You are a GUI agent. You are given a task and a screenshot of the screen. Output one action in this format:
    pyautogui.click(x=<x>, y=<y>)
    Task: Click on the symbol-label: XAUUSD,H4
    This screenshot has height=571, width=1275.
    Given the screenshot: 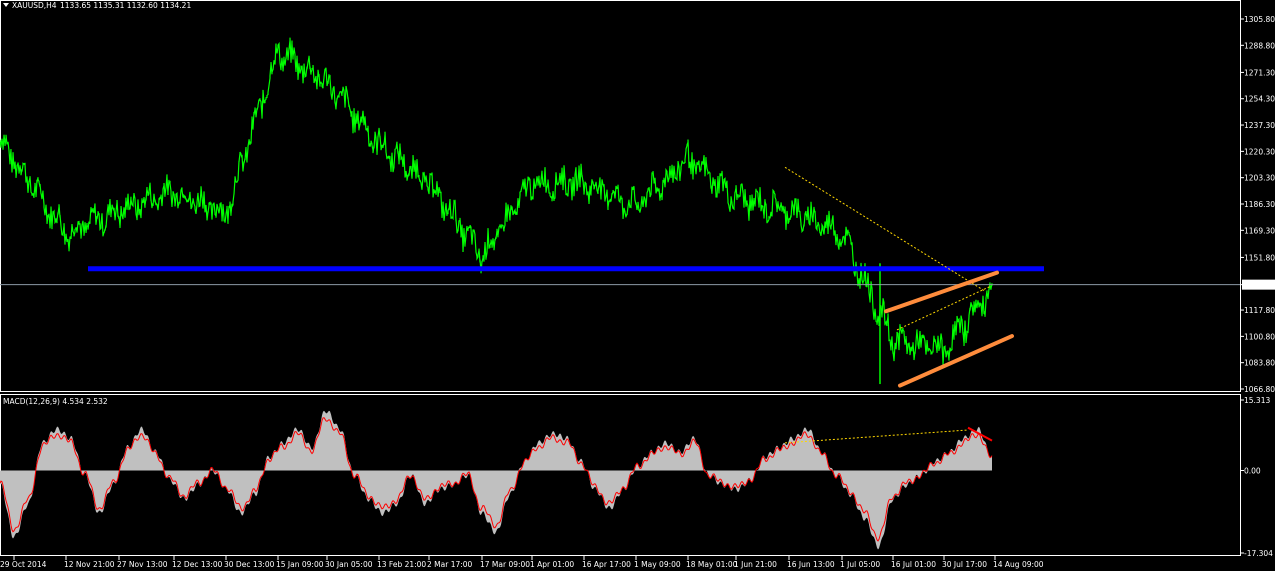 What is the action you would take?
    pyautogui.click(x=34, y=5)
    